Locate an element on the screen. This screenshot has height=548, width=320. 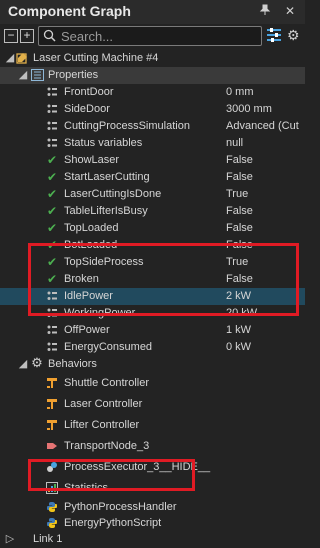
behavior-row: EnergyPythonScript is located at coordinates (152, 523).